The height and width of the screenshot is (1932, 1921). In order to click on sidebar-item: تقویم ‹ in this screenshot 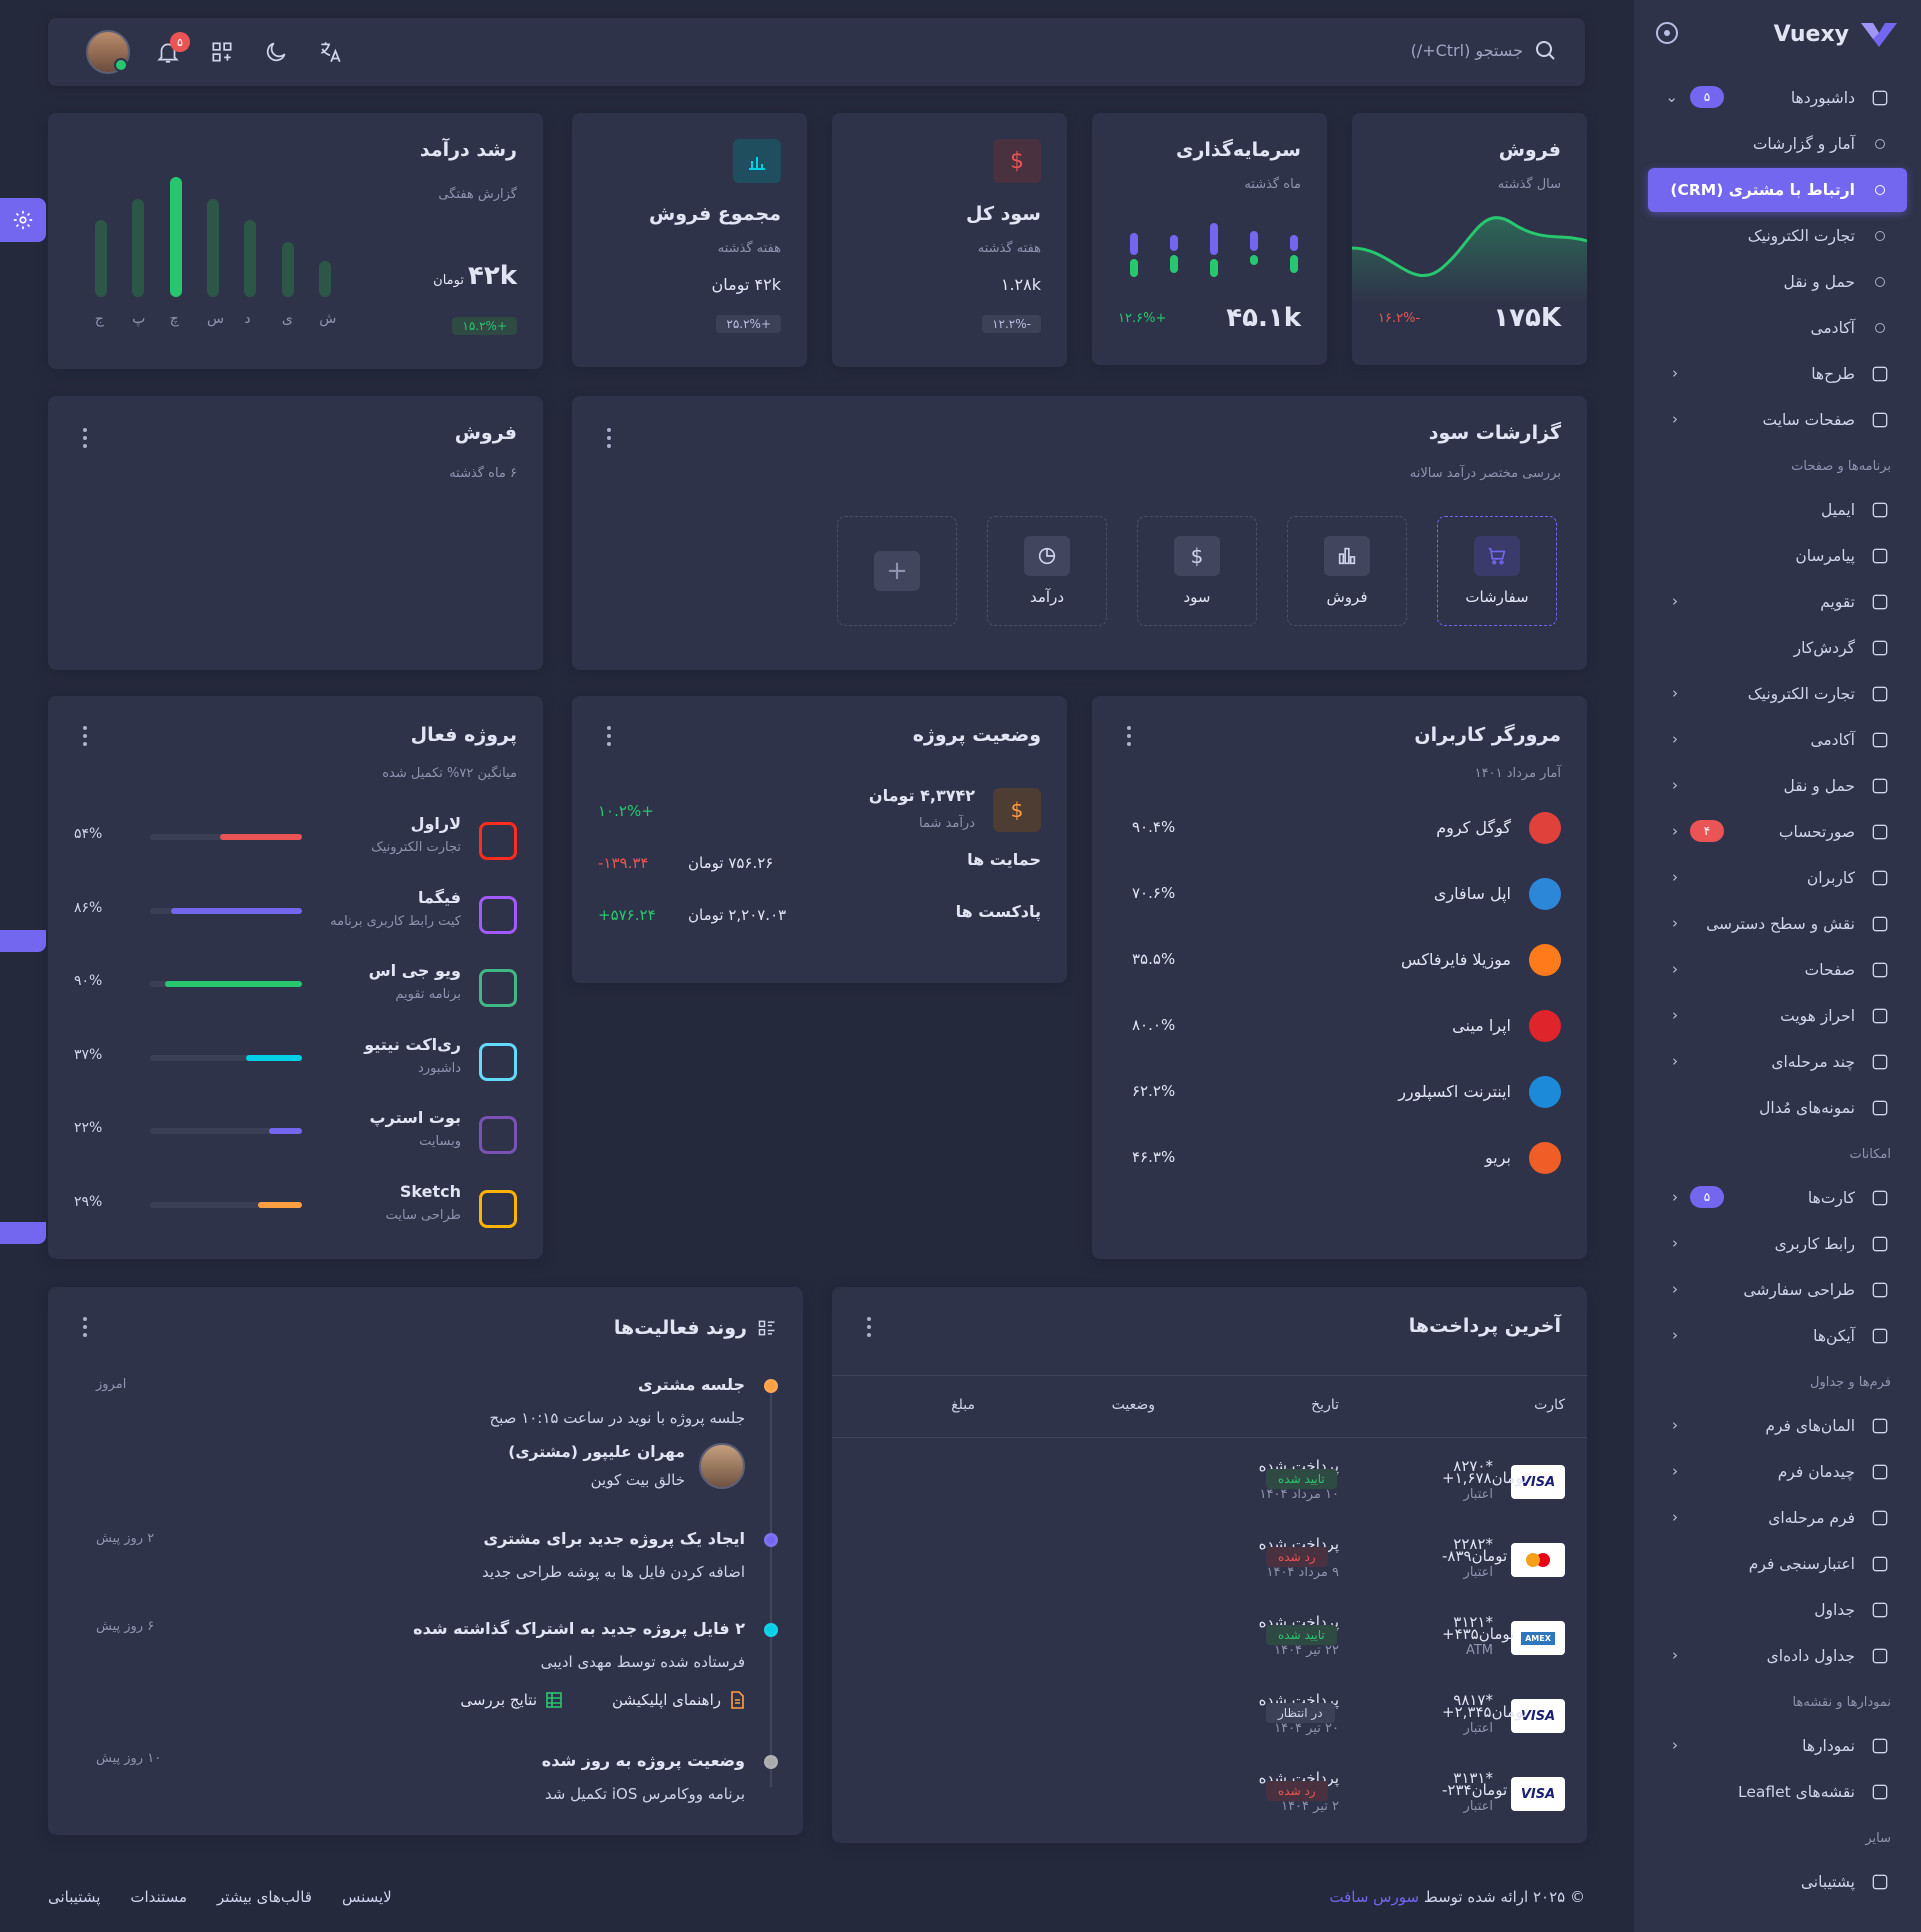, I will do `click(1777, 602)`.